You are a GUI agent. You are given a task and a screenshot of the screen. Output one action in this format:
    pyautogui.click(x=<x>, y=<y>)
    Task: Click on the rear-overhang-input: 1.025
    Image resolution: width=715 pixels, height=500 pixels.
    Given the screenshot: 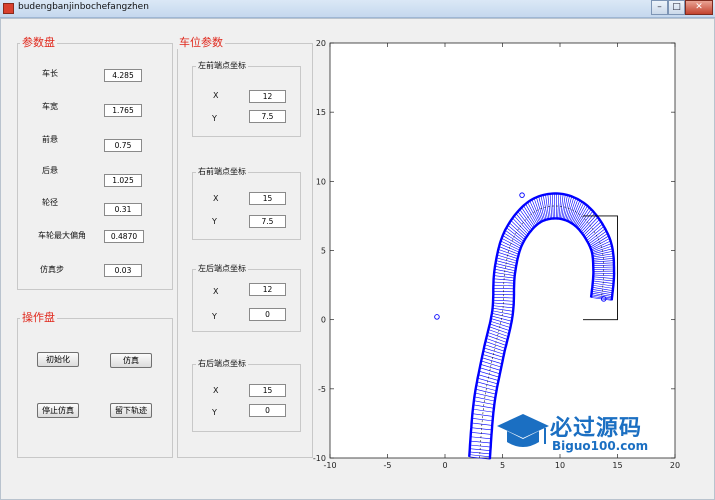 What is the action you would take?
    pyautogui.click(x=123, y=180)
    